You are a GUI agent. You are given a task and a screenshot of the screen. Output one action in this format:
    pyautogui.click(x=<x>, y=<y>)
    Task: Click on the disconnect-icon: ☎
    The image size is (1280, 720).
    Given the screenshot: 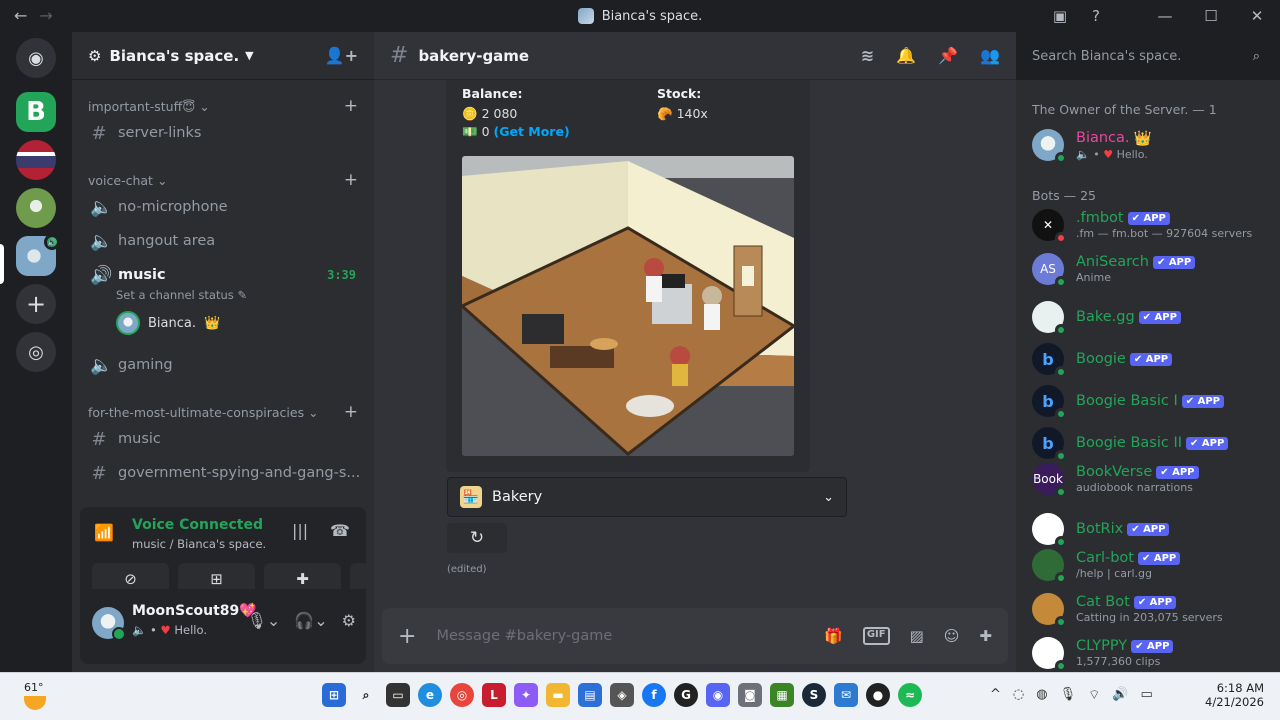 What is the action you would take?
    pyautogui.click(x=340, y=530)
    